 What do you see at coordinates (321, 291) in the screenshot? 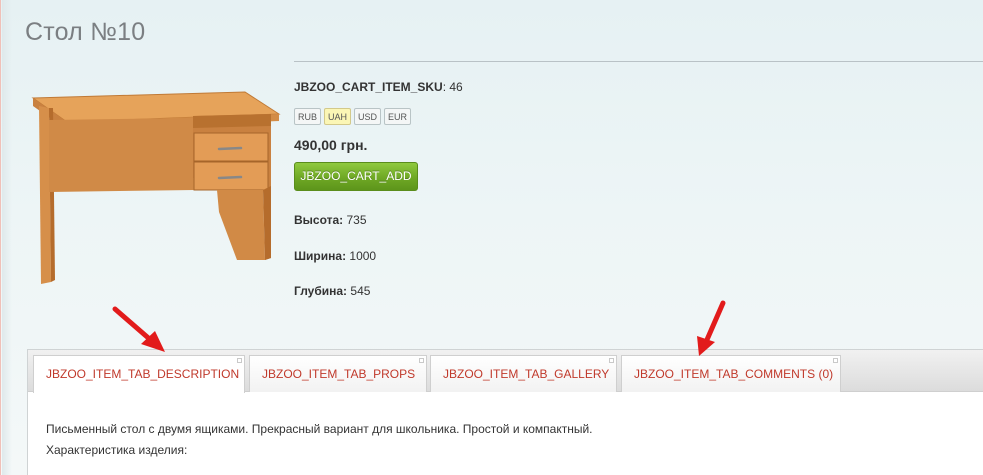
I see `property-label: Глубина:` at bounding box center [321, 291].